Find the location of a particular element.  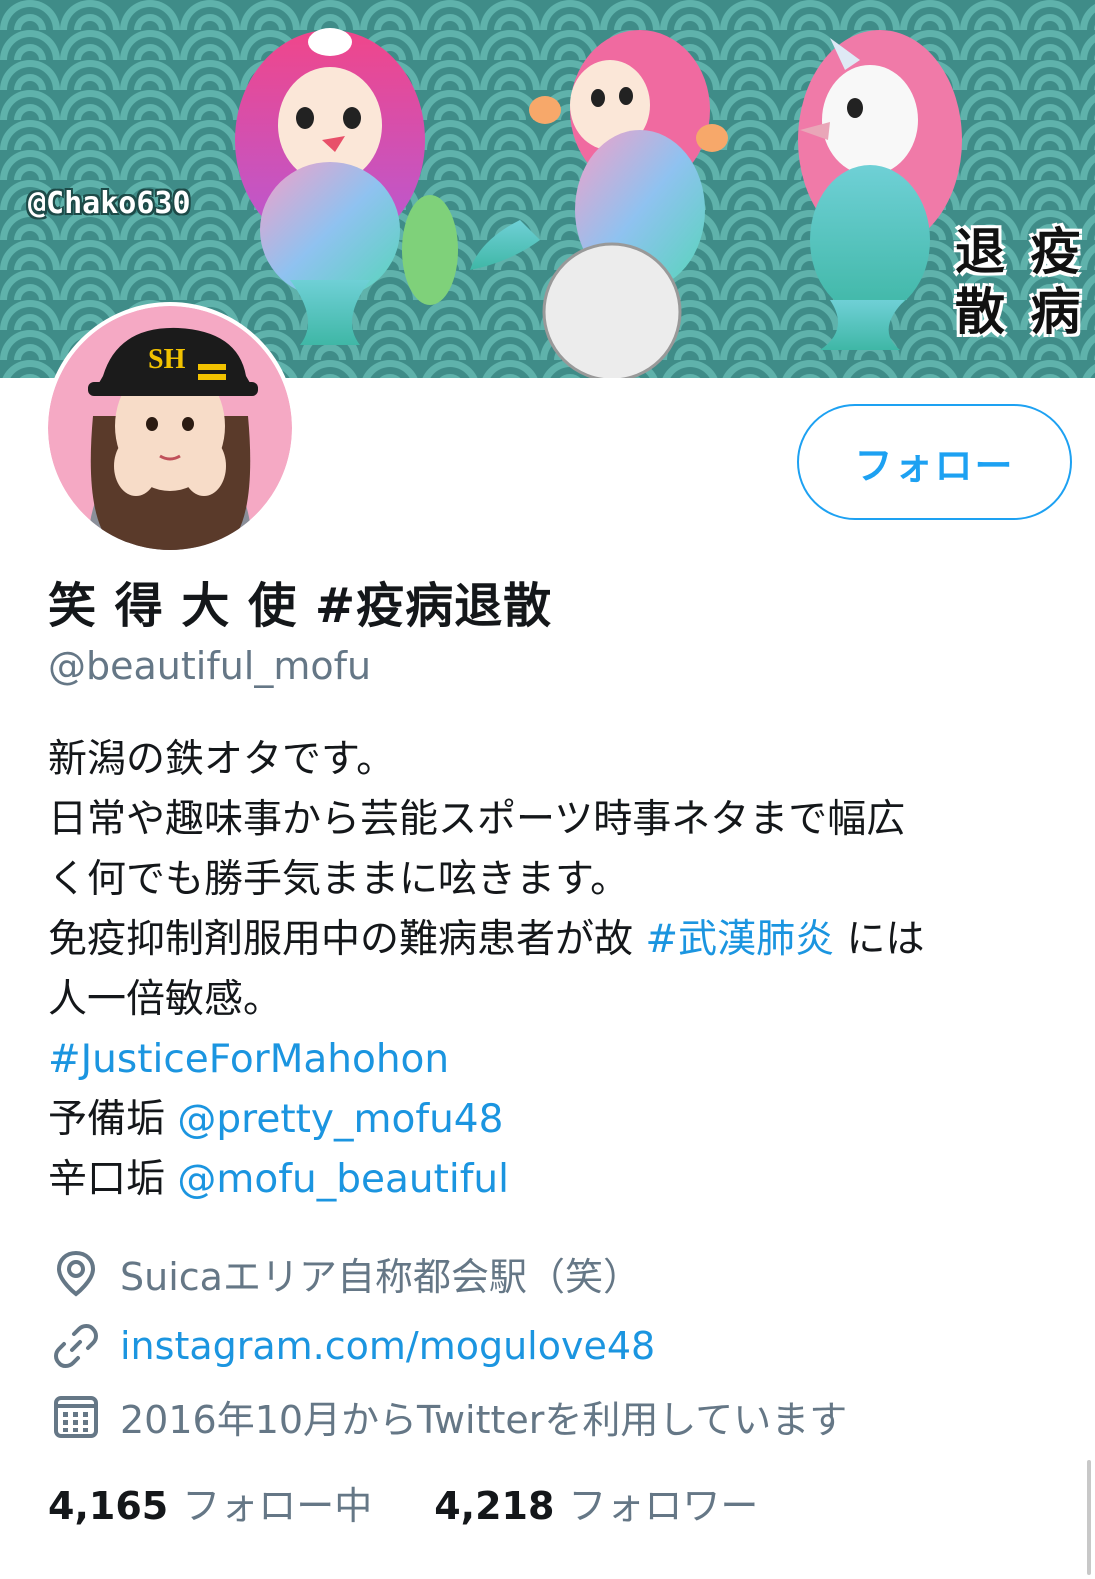

user-handle: @beautiful_mofu is located at coordinates (210, 666).